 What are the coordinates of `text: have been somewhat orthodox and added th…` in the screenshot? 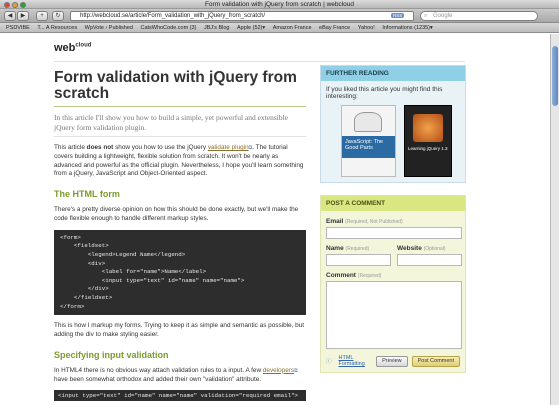 It's located at (158, 379).